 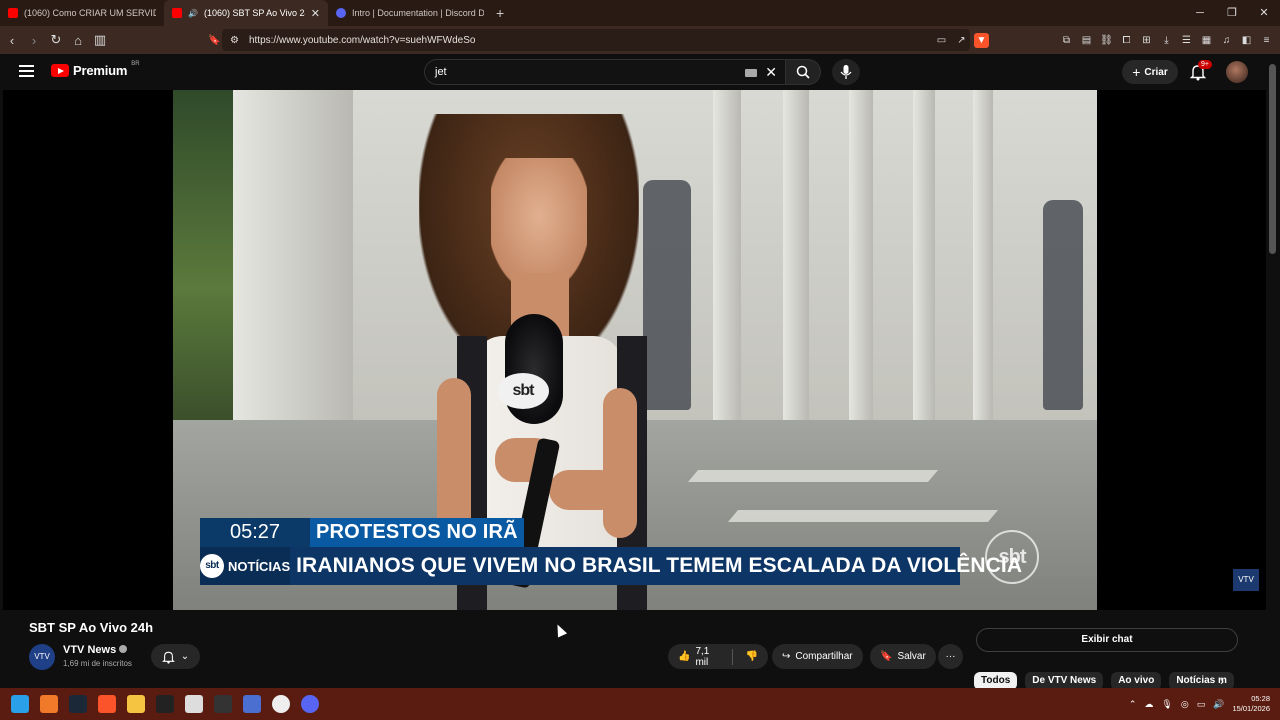 I want to click on cast-icon: ▭, so click(x=941, y=40).